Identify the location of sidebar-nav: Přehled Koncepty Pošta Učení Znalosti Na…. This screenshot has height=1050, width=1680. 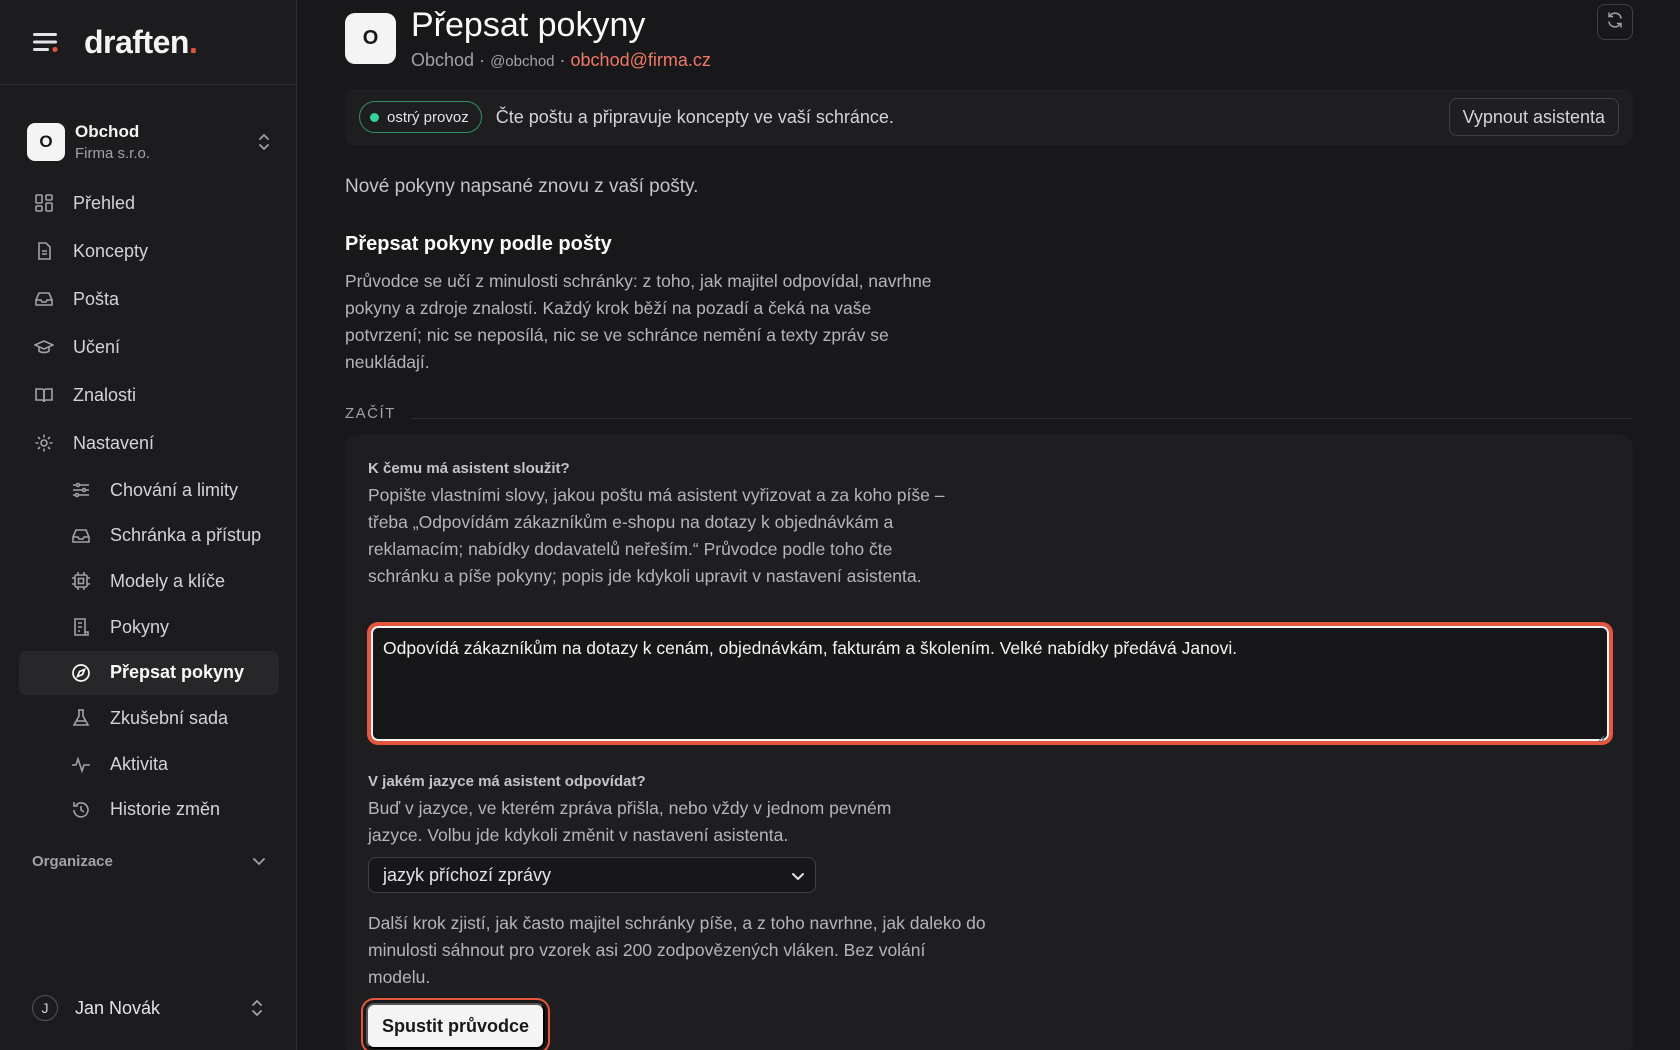
(149, 507).